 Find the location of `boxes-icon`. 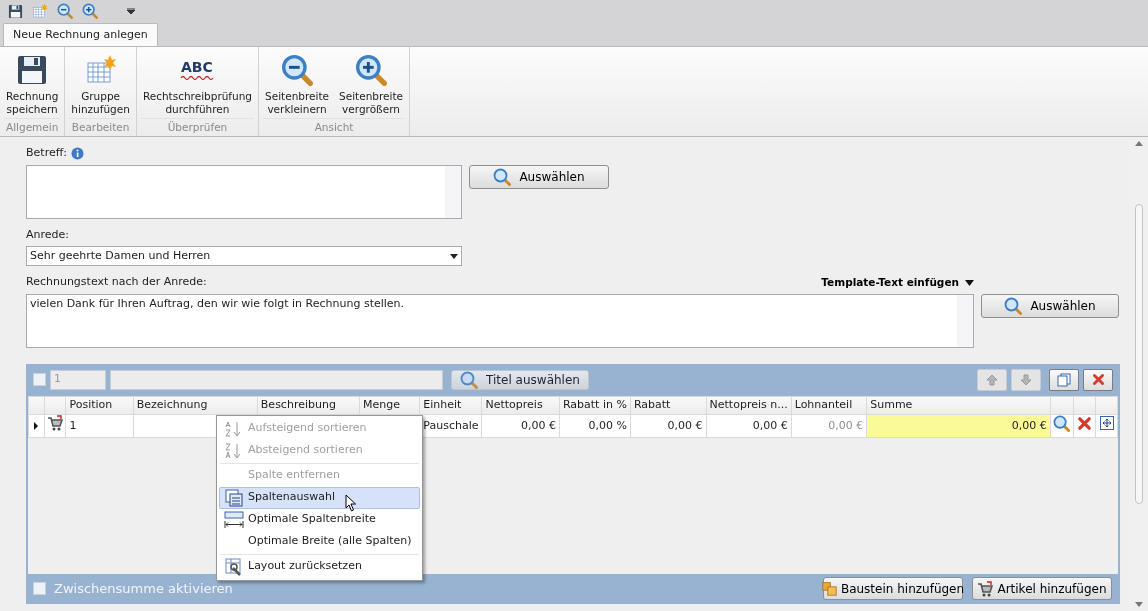

boxes-icon is located at coordinates (829, 588).